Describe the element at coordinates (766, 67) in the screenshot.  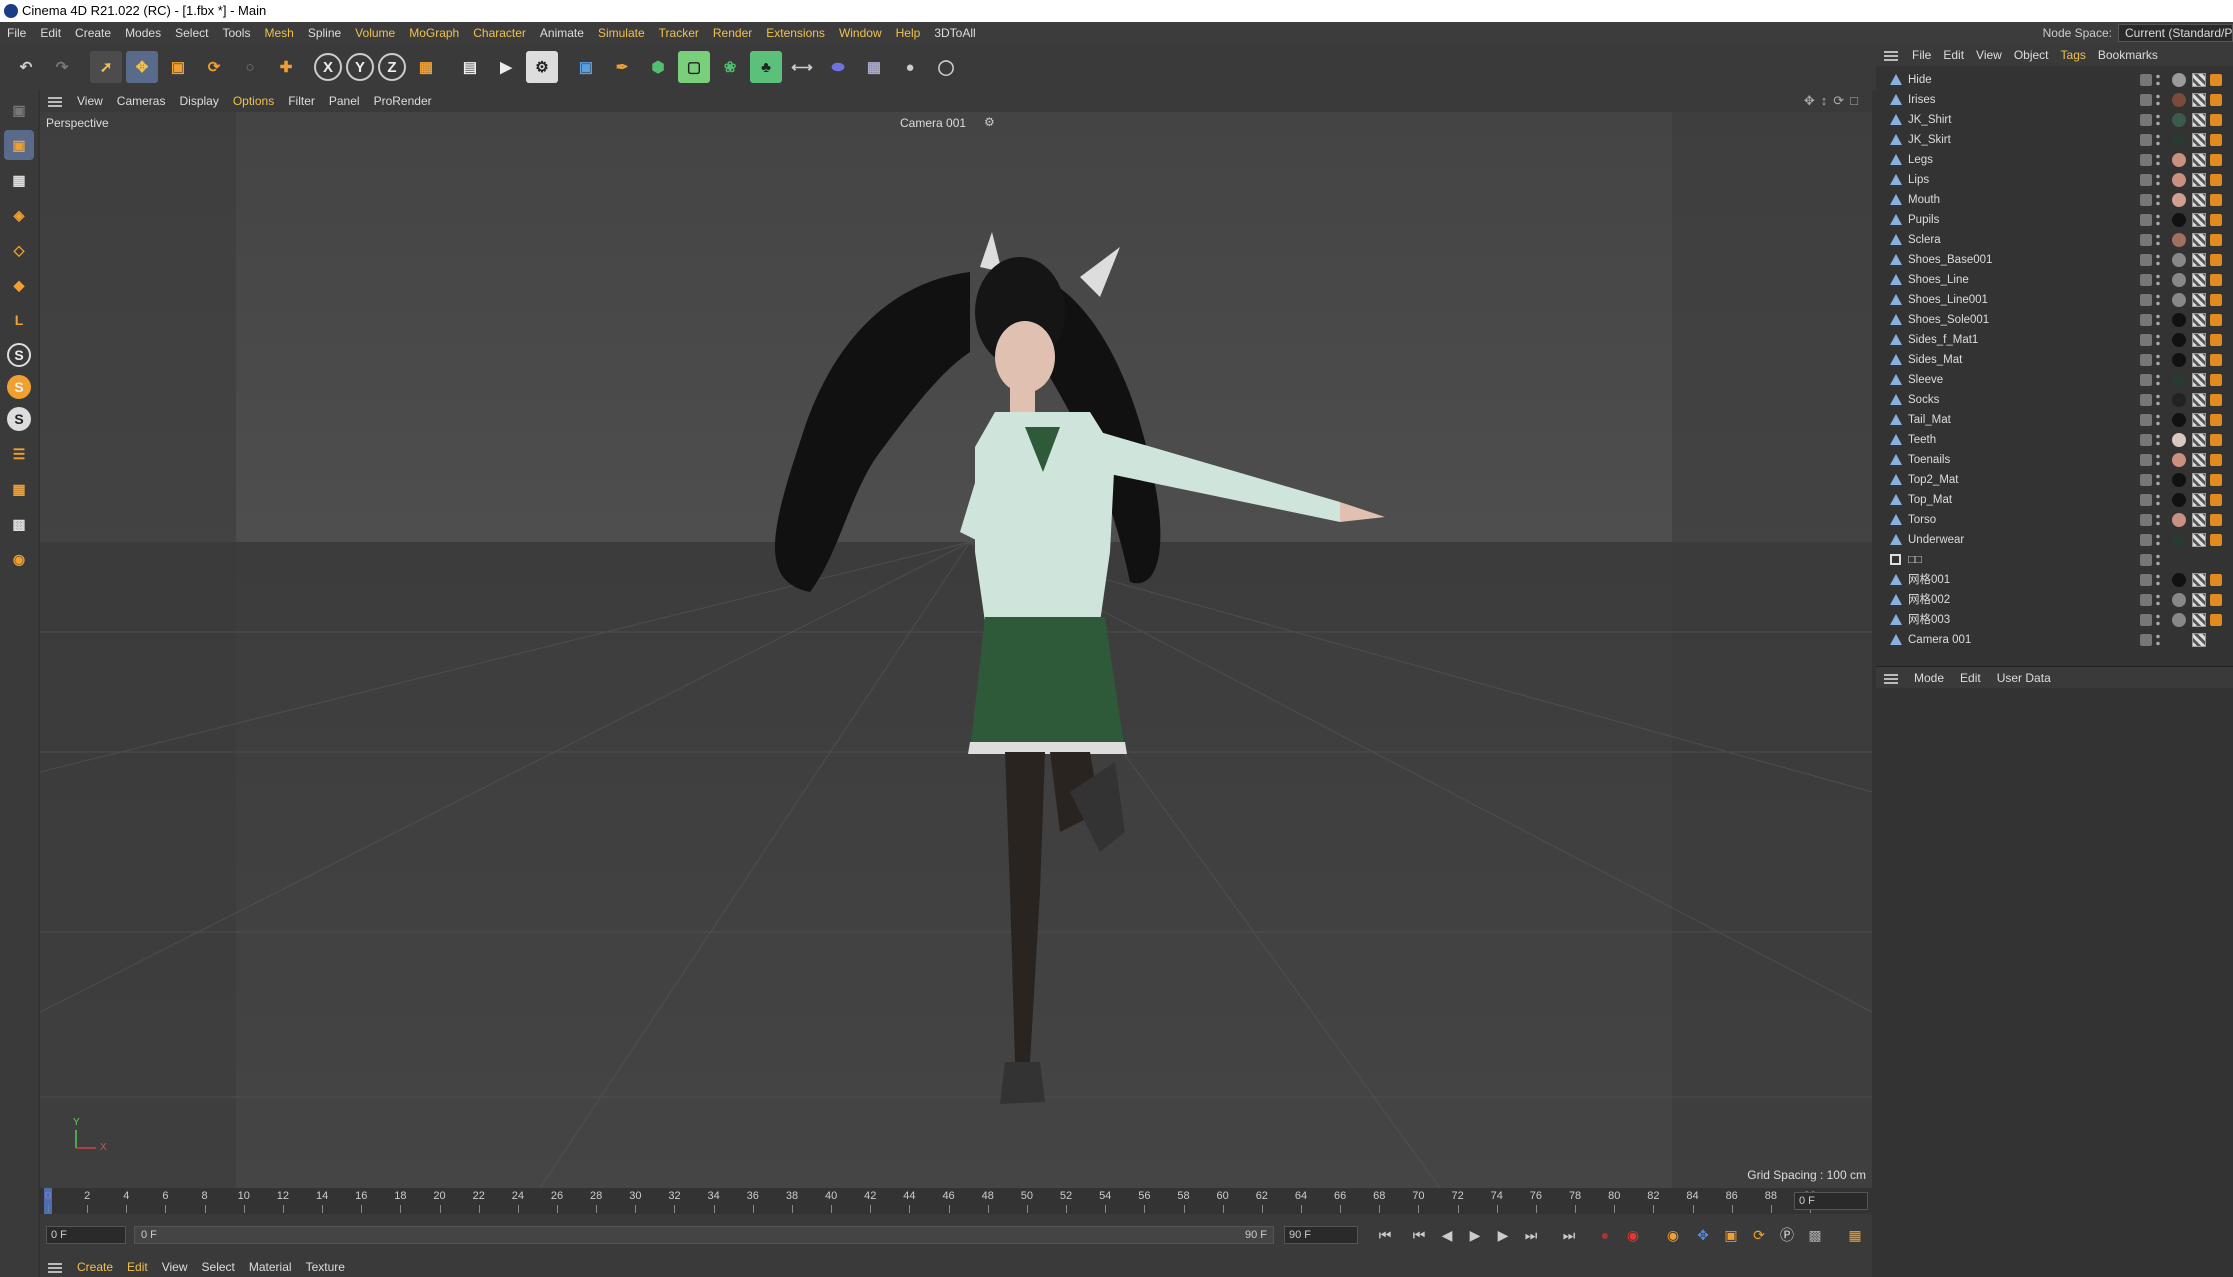
I see `mograph-icon: ♣` at that location.